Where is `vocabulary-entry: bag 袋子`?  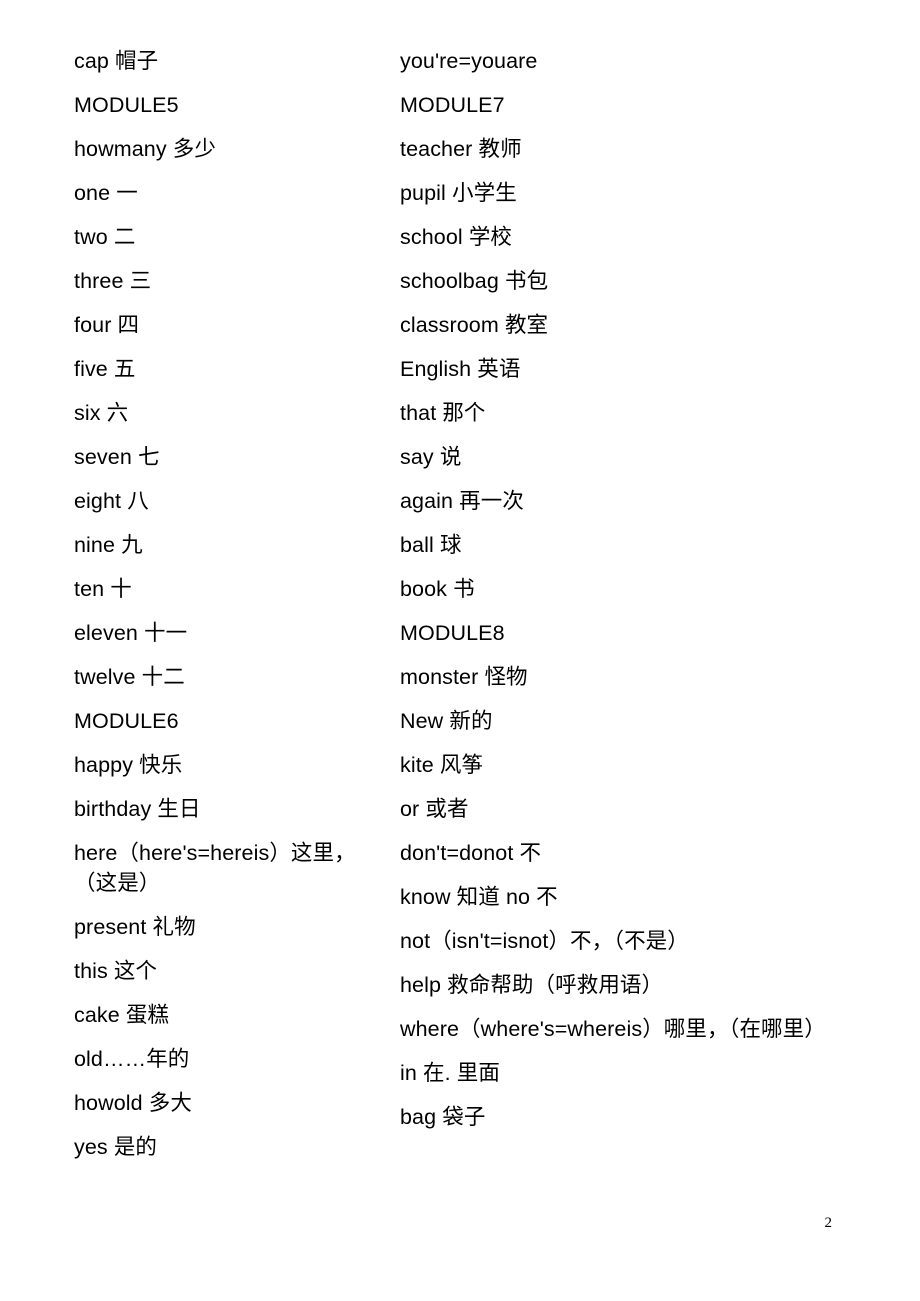 vocabulary-entry: bag 袋子 is located at coordinates (443, 1117).